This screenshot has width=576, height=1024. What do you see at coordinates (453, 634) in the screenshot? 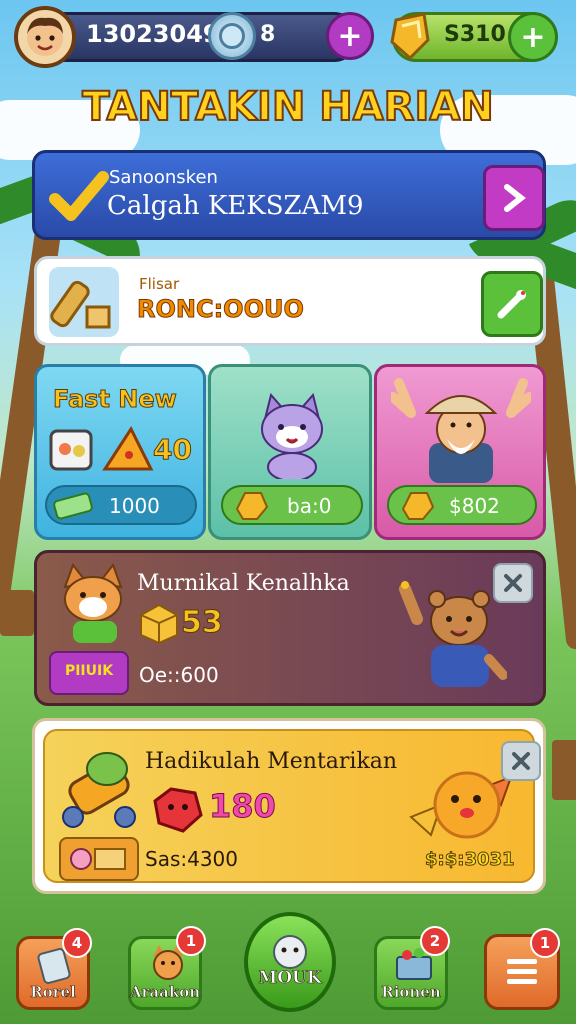
I see `bear-character-icon` at bounding box center [453, 634].